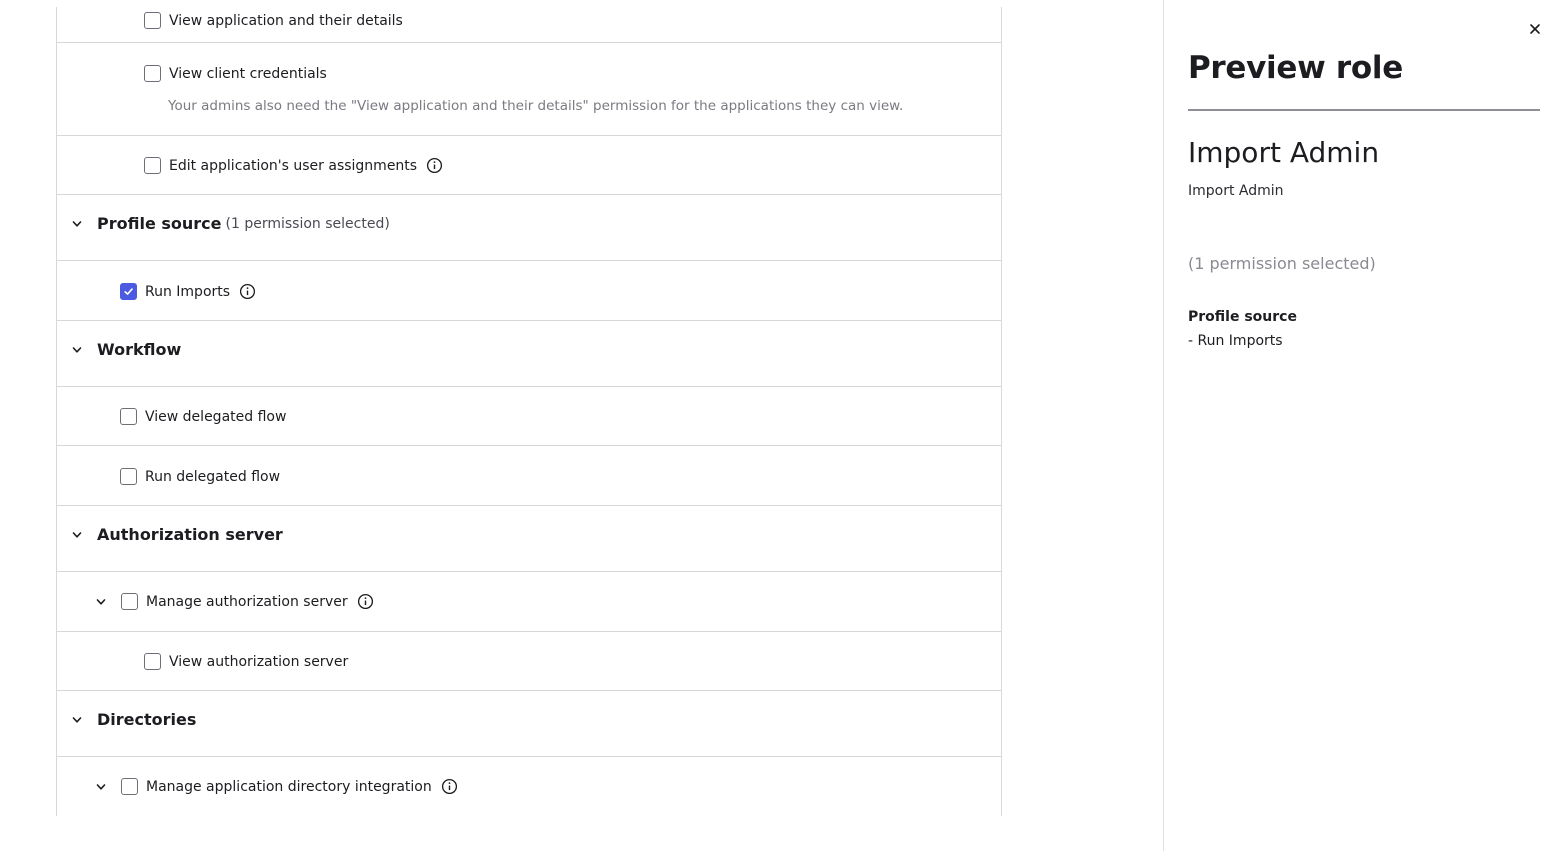 This screenshot has width=1563, height=851. Describe the element at coordinates (152, 20) in the screenshot. I see `checkbox-view-apps` at that location.